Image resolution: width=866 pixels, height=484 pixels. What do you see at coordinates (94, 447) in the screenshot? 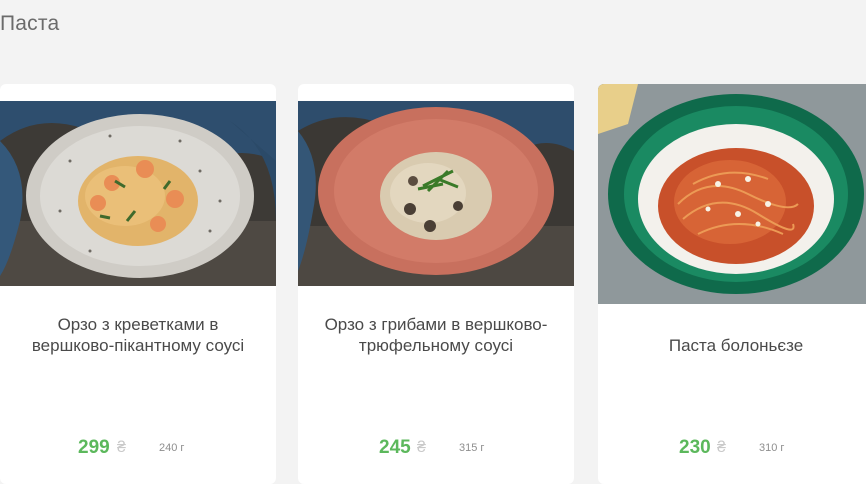
I see `product-price: 299` at bounding box center [94, 447].